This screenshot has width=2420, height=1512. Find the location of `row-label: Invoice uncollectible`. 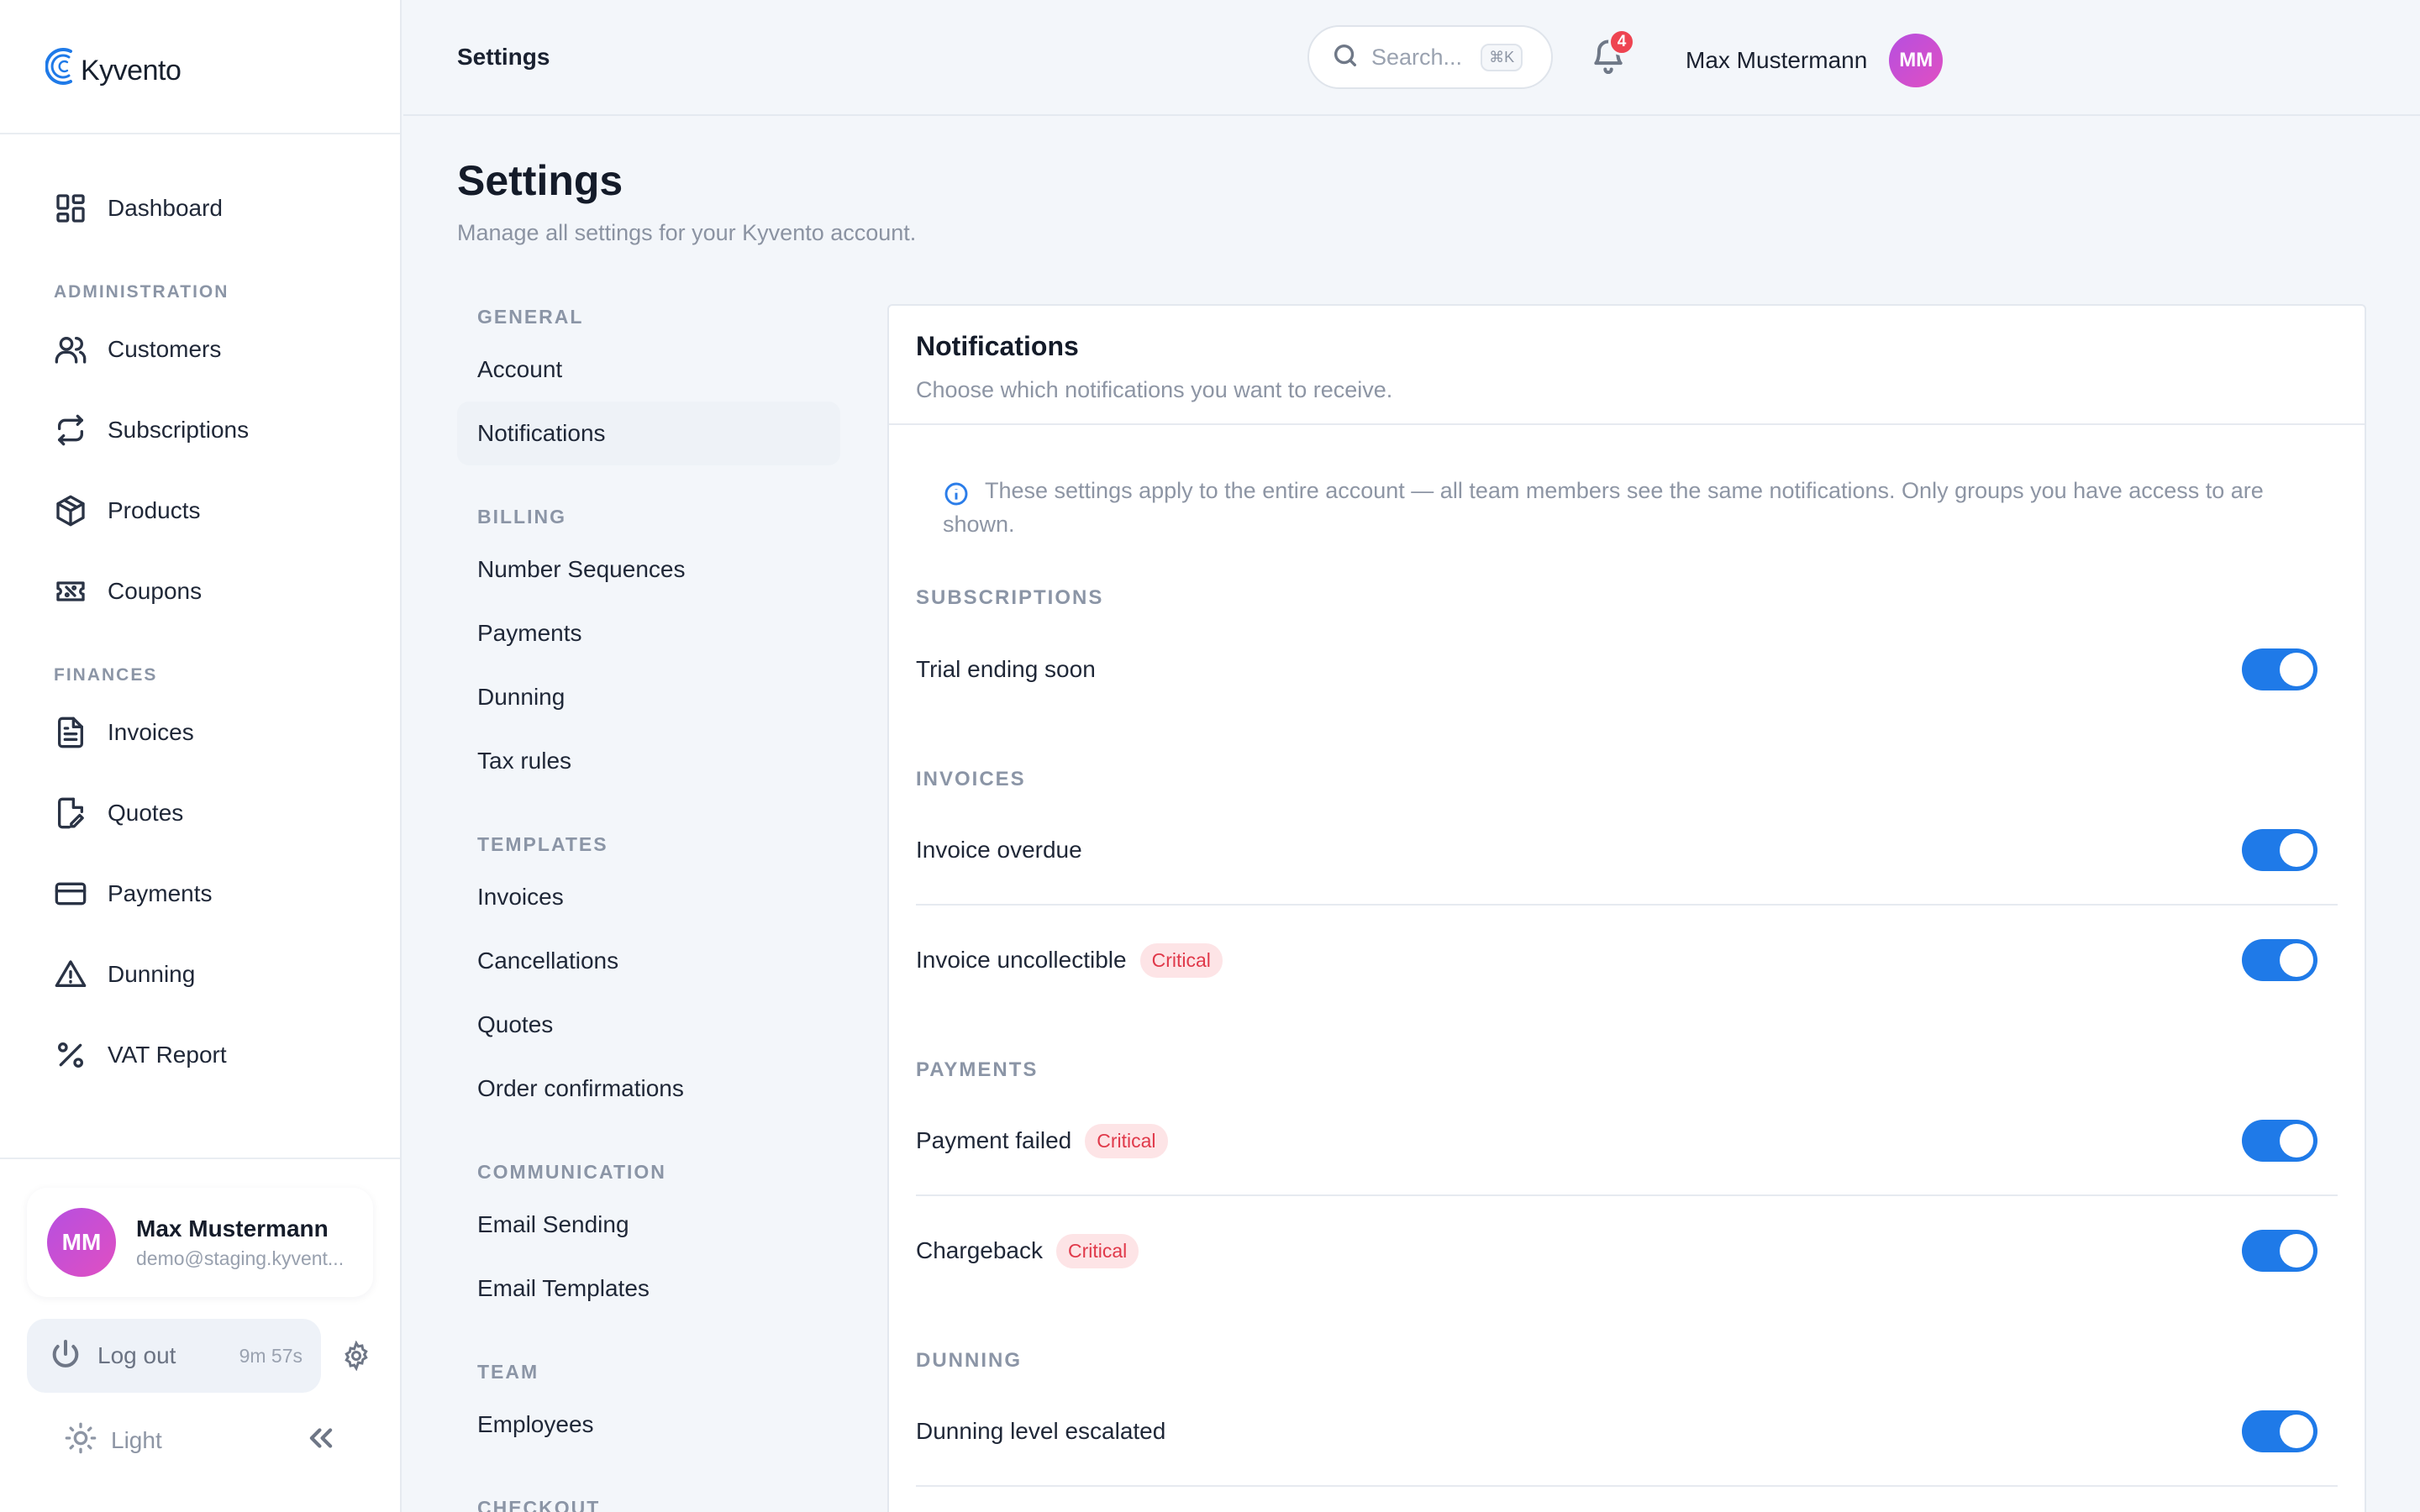

row-label: Invoice uncollectible is located at coordinates (1022, 960).